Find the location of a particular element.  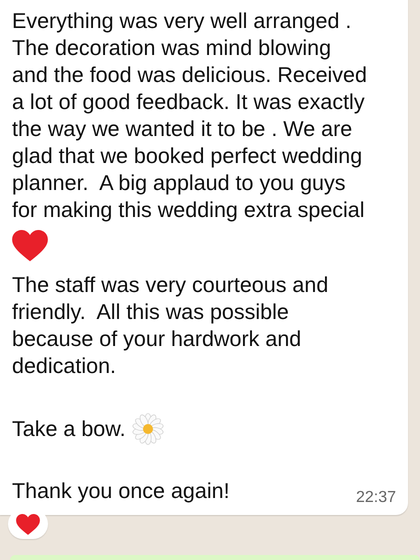

message-text: Take a bow. is located at coordinates (69, 429).